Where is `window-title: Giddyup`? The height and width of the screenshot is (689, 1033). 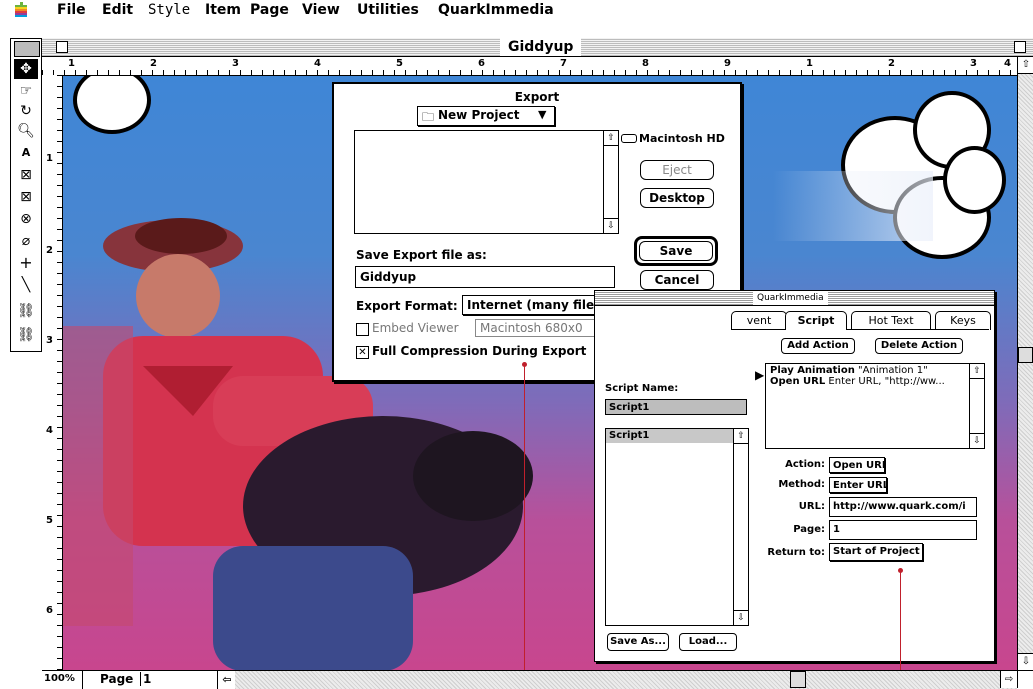
window-title: Giddyup is located at coordinates (541, 47).